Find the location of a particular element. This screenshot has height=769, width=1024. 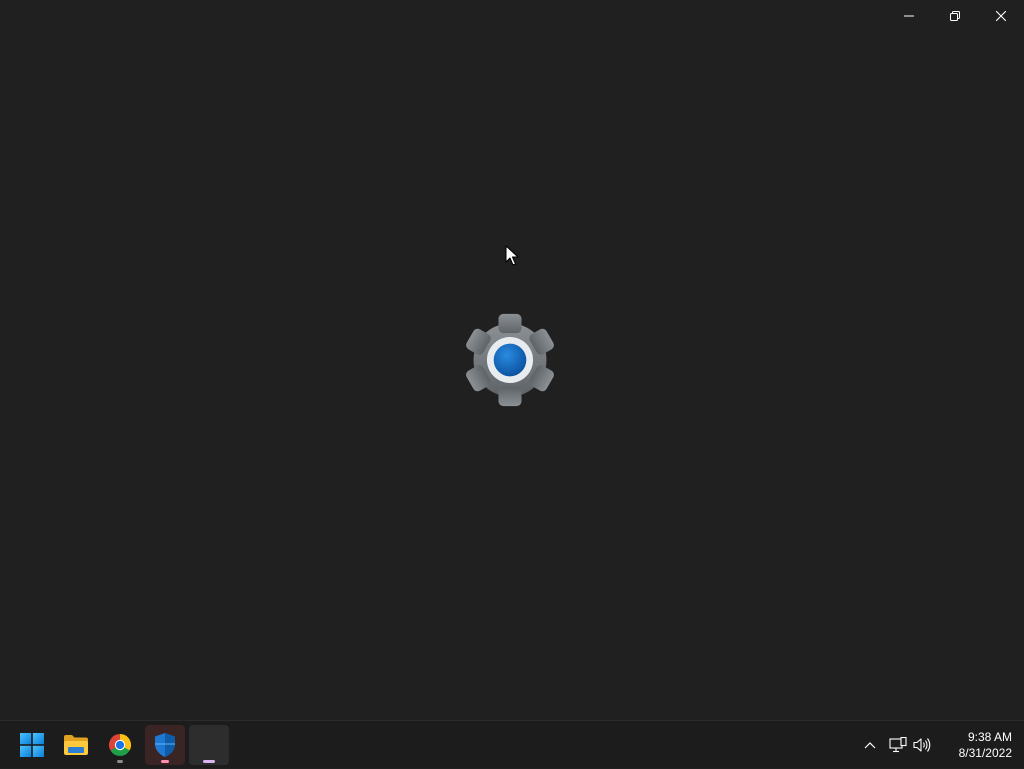

volume-button is located at coordinates (922, 745).